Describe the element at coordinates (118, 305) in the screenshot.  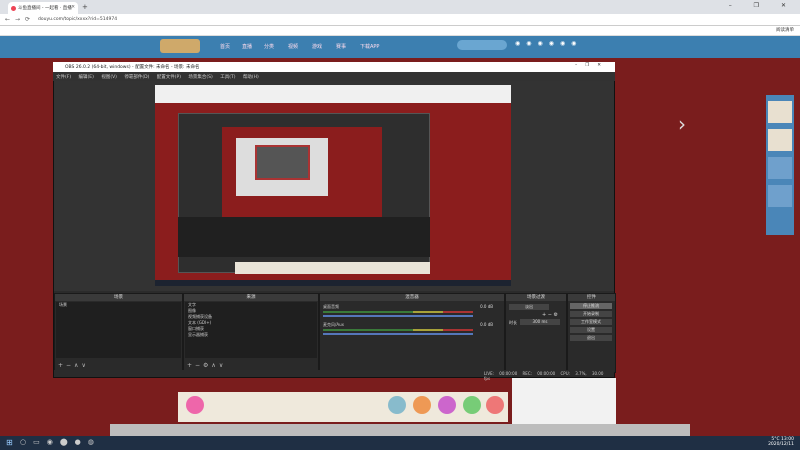
I see `scene-item: 场景` at that location.